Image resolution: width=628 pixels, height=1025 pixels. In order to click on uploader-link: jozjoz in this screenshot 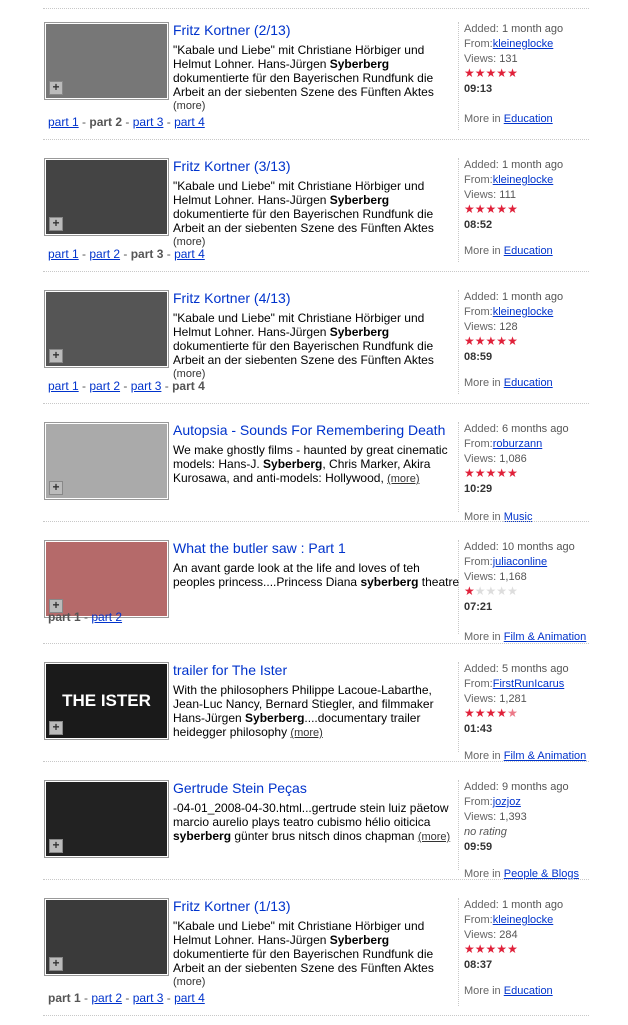, I will do `click(507, 802)`.